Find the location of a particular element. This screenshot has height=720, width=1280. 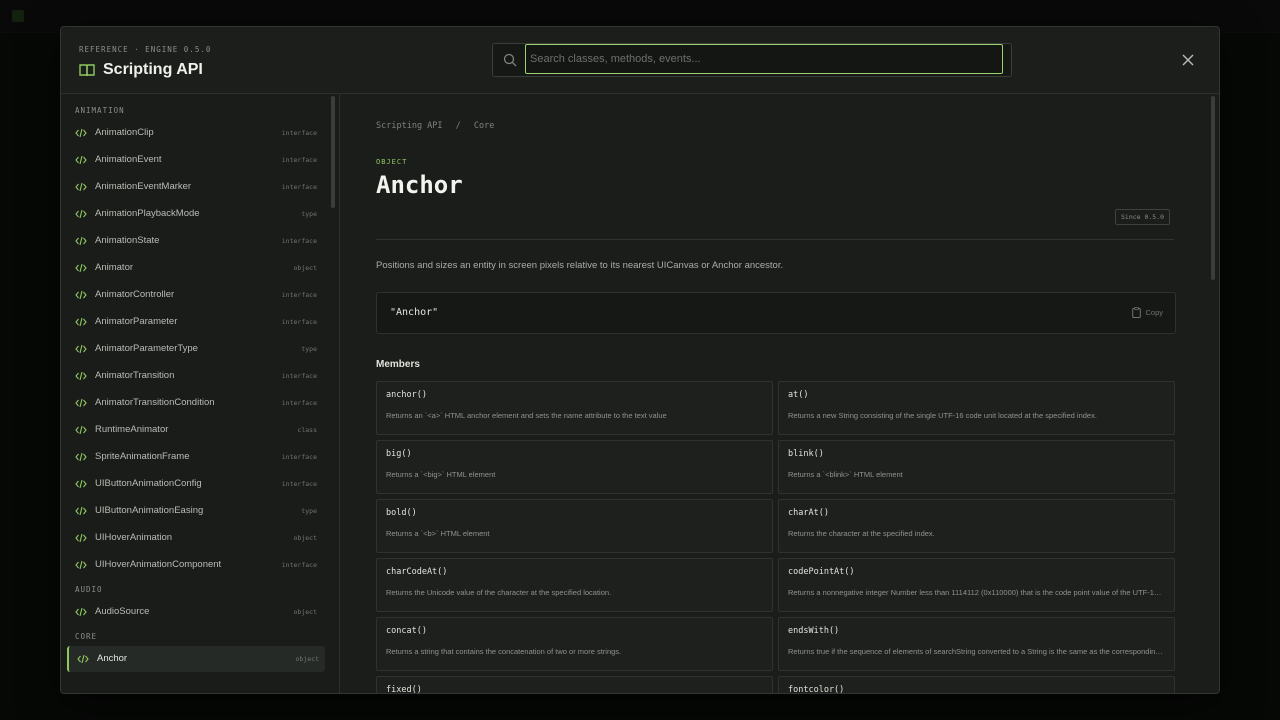

sidebar-item-label: RuntimeAnimator is located at coordinates (132, 429).